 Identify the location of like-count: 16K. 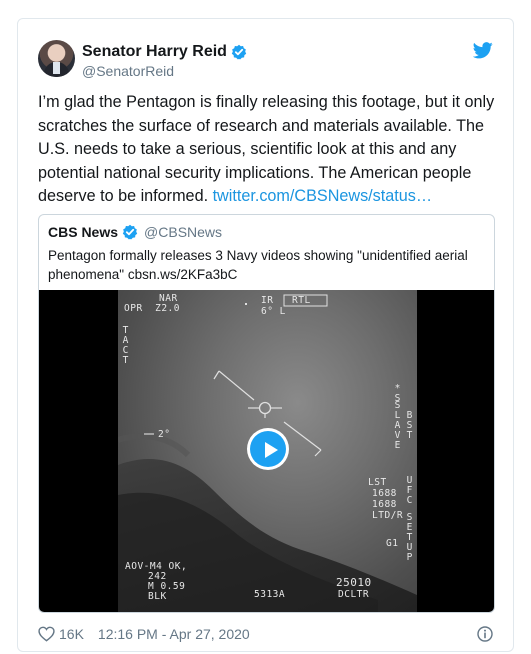
(71, 634).